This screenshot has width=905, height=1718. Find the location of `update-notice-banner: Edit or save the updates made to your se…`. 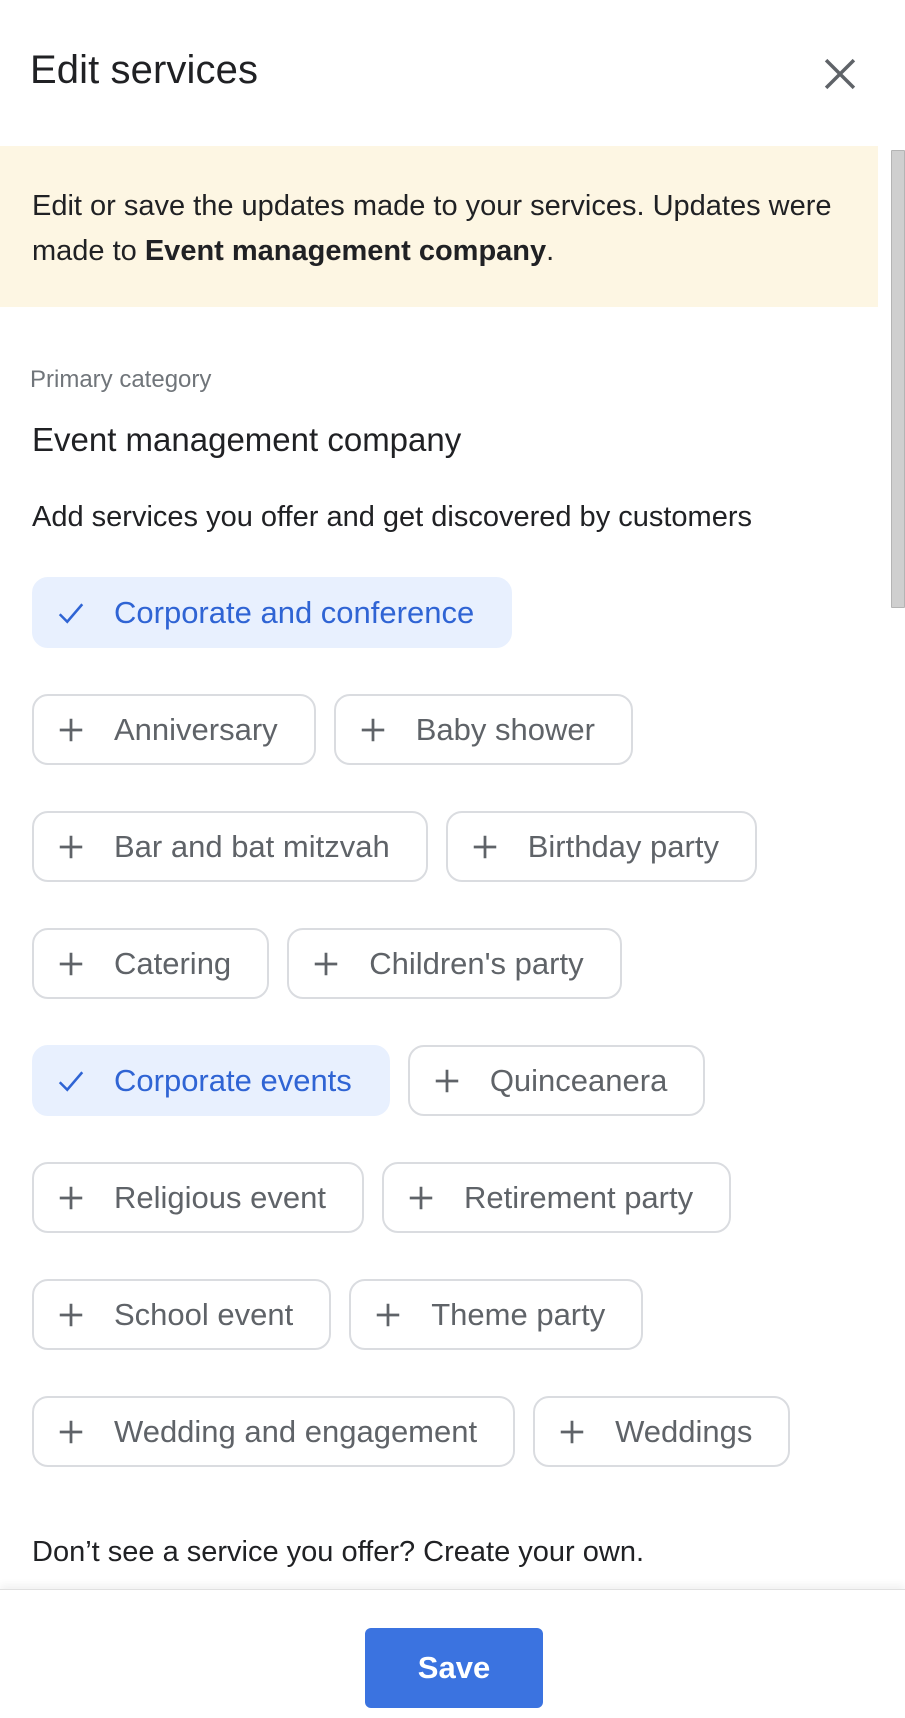

update-notice-banner: Edit or save the updates made to your se… is located at coordinates (439, 226).